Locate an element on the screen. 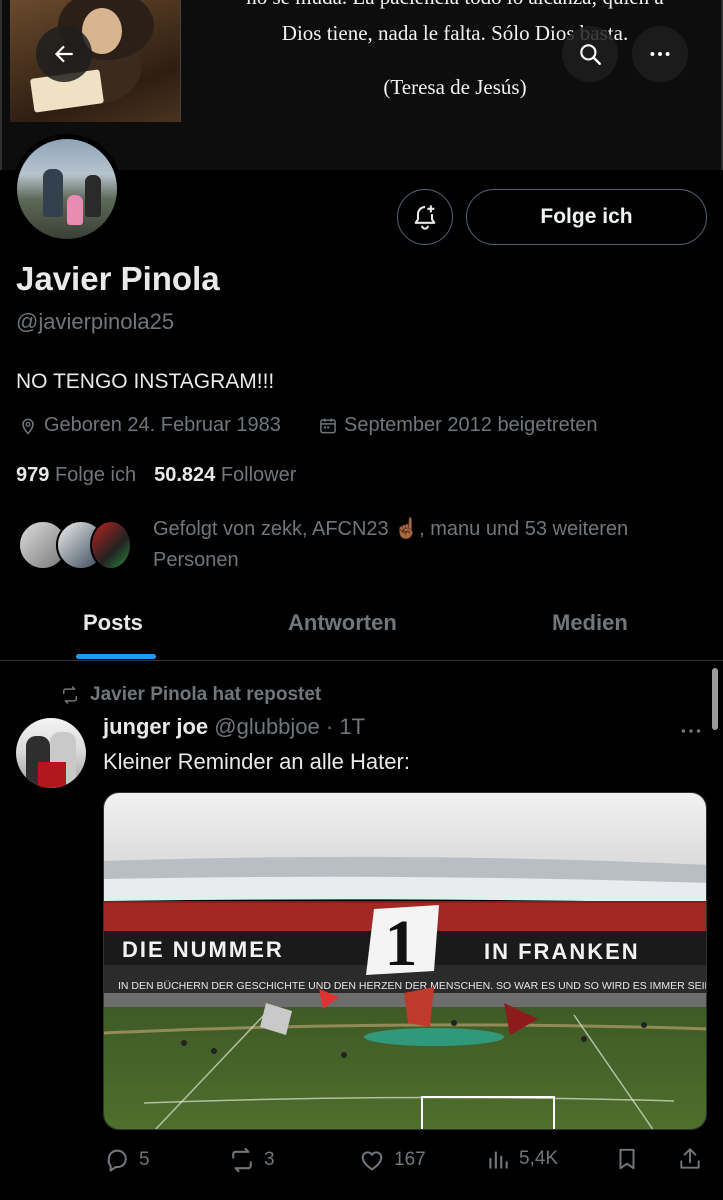 This screenshot has height=1200, width=723. following-link: 979 Folge ich is located at coordinates (76, 475).